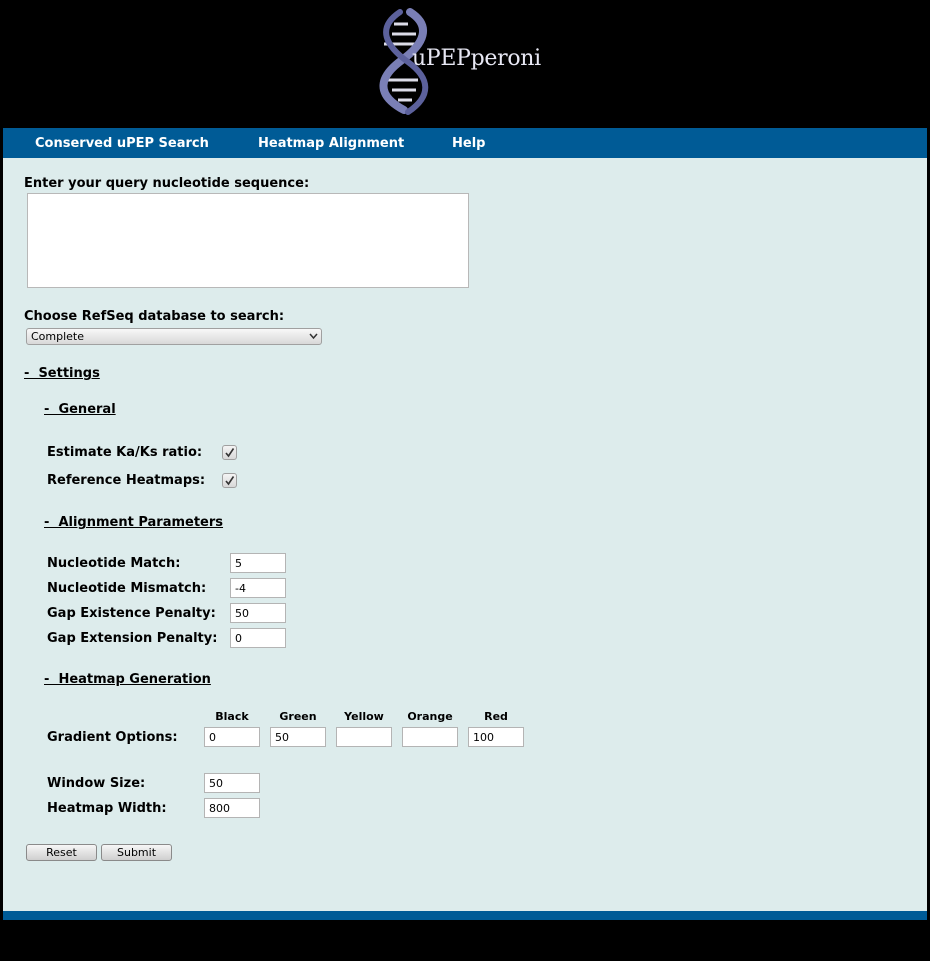 This screenshot has width=930, height=961. Describe the element at coordinates (114, 563) in the screenshot. I see `match-label: Nucleotide Match:` at that location.